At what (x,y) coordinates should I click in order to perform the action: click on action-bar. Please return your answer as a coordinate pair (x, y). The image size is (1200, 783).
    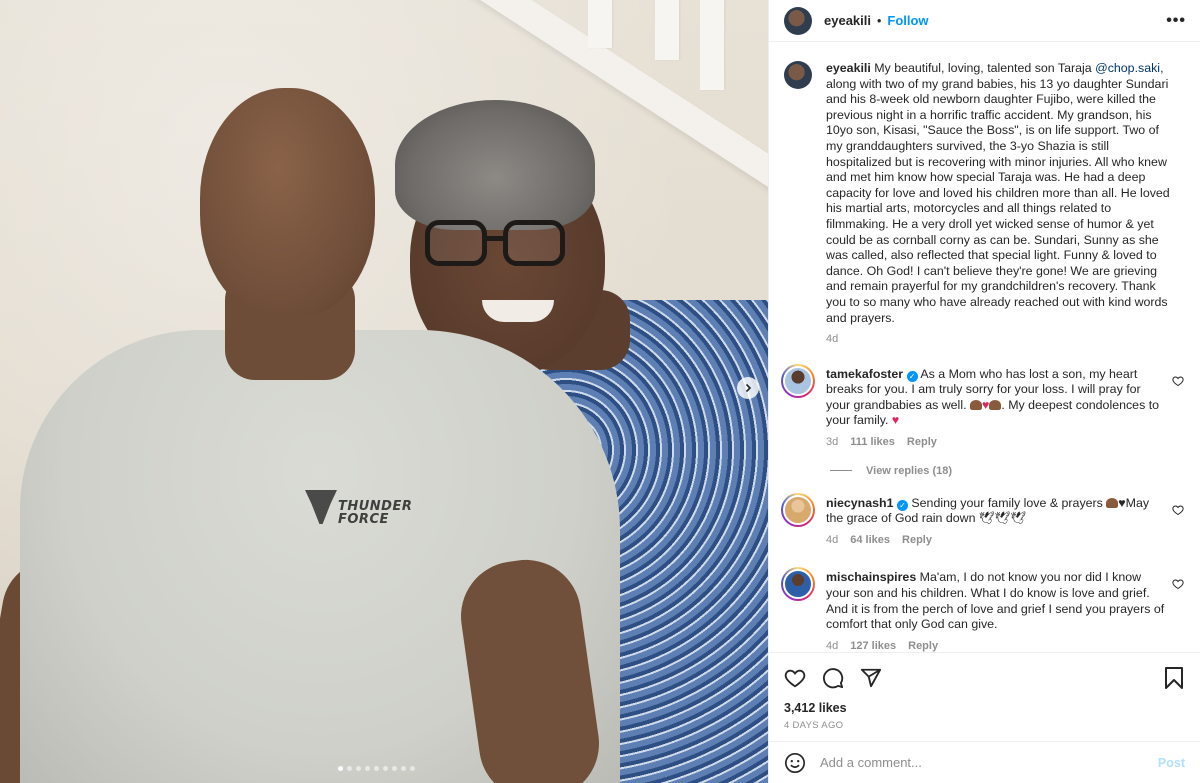
    Looking at the image, I should click on (984, 678).